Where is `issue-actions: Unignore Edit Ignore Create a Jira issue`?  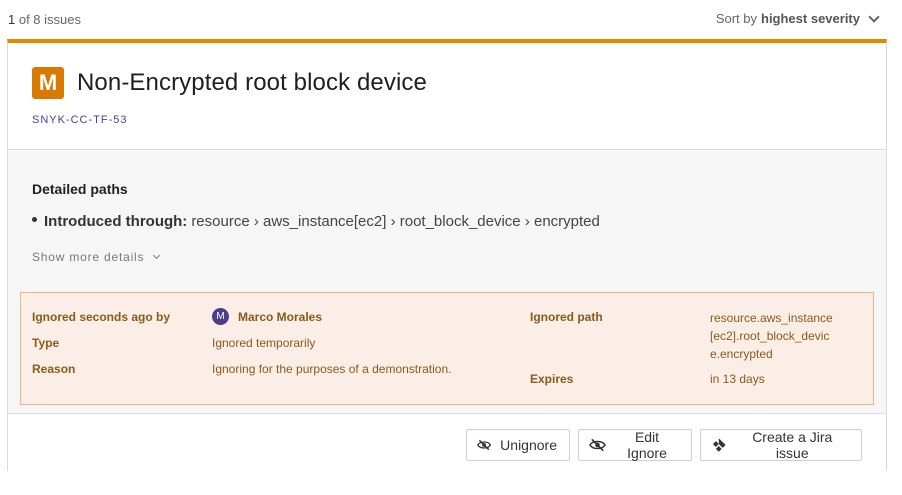 issue-actions: Unignore Edit Ignore Create a Jira issue is located at coordinates (447, 443).